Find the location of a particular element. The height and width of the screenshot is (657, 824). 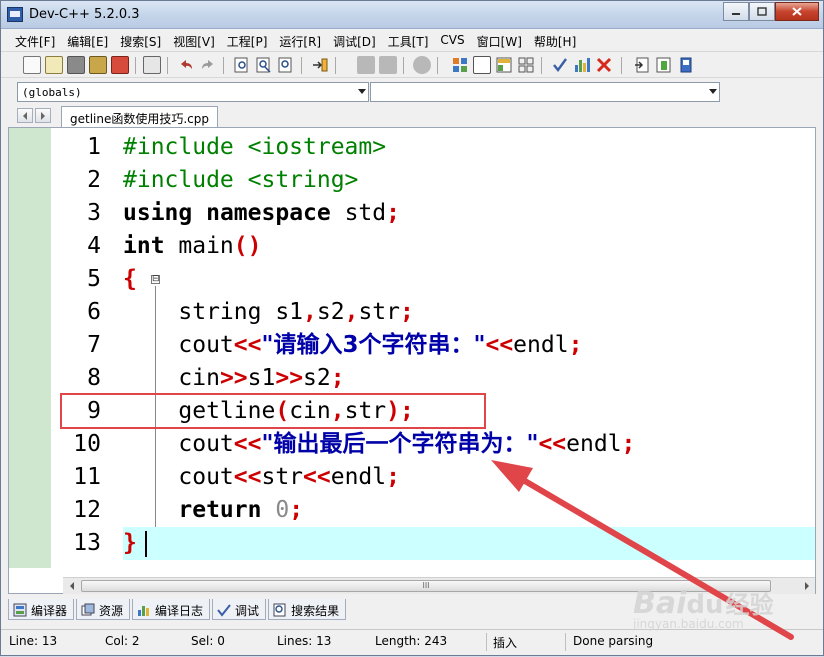

code-token: string s1 is located at coordinates (213, 312).